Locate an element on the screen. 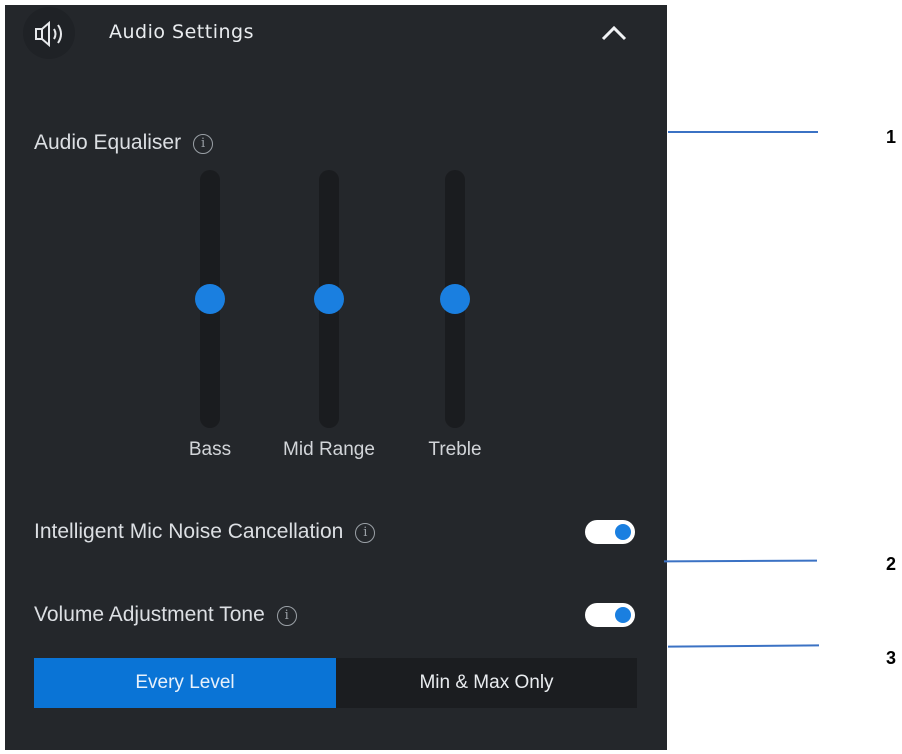 Image resolution: width=902 pixels, height=754 pixels. every-level-button: Every Level is located at coordinates (185, 683).